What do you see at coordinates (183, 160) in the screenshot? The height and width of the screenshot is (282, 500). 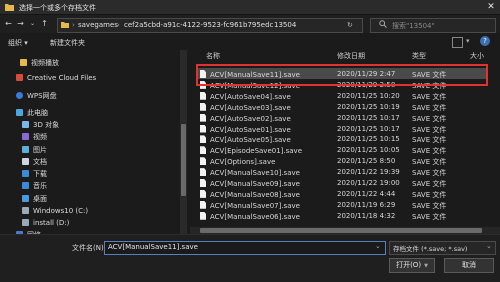 I see `sidebar-scrollbar-thumb` at bounding box center [183, 160].